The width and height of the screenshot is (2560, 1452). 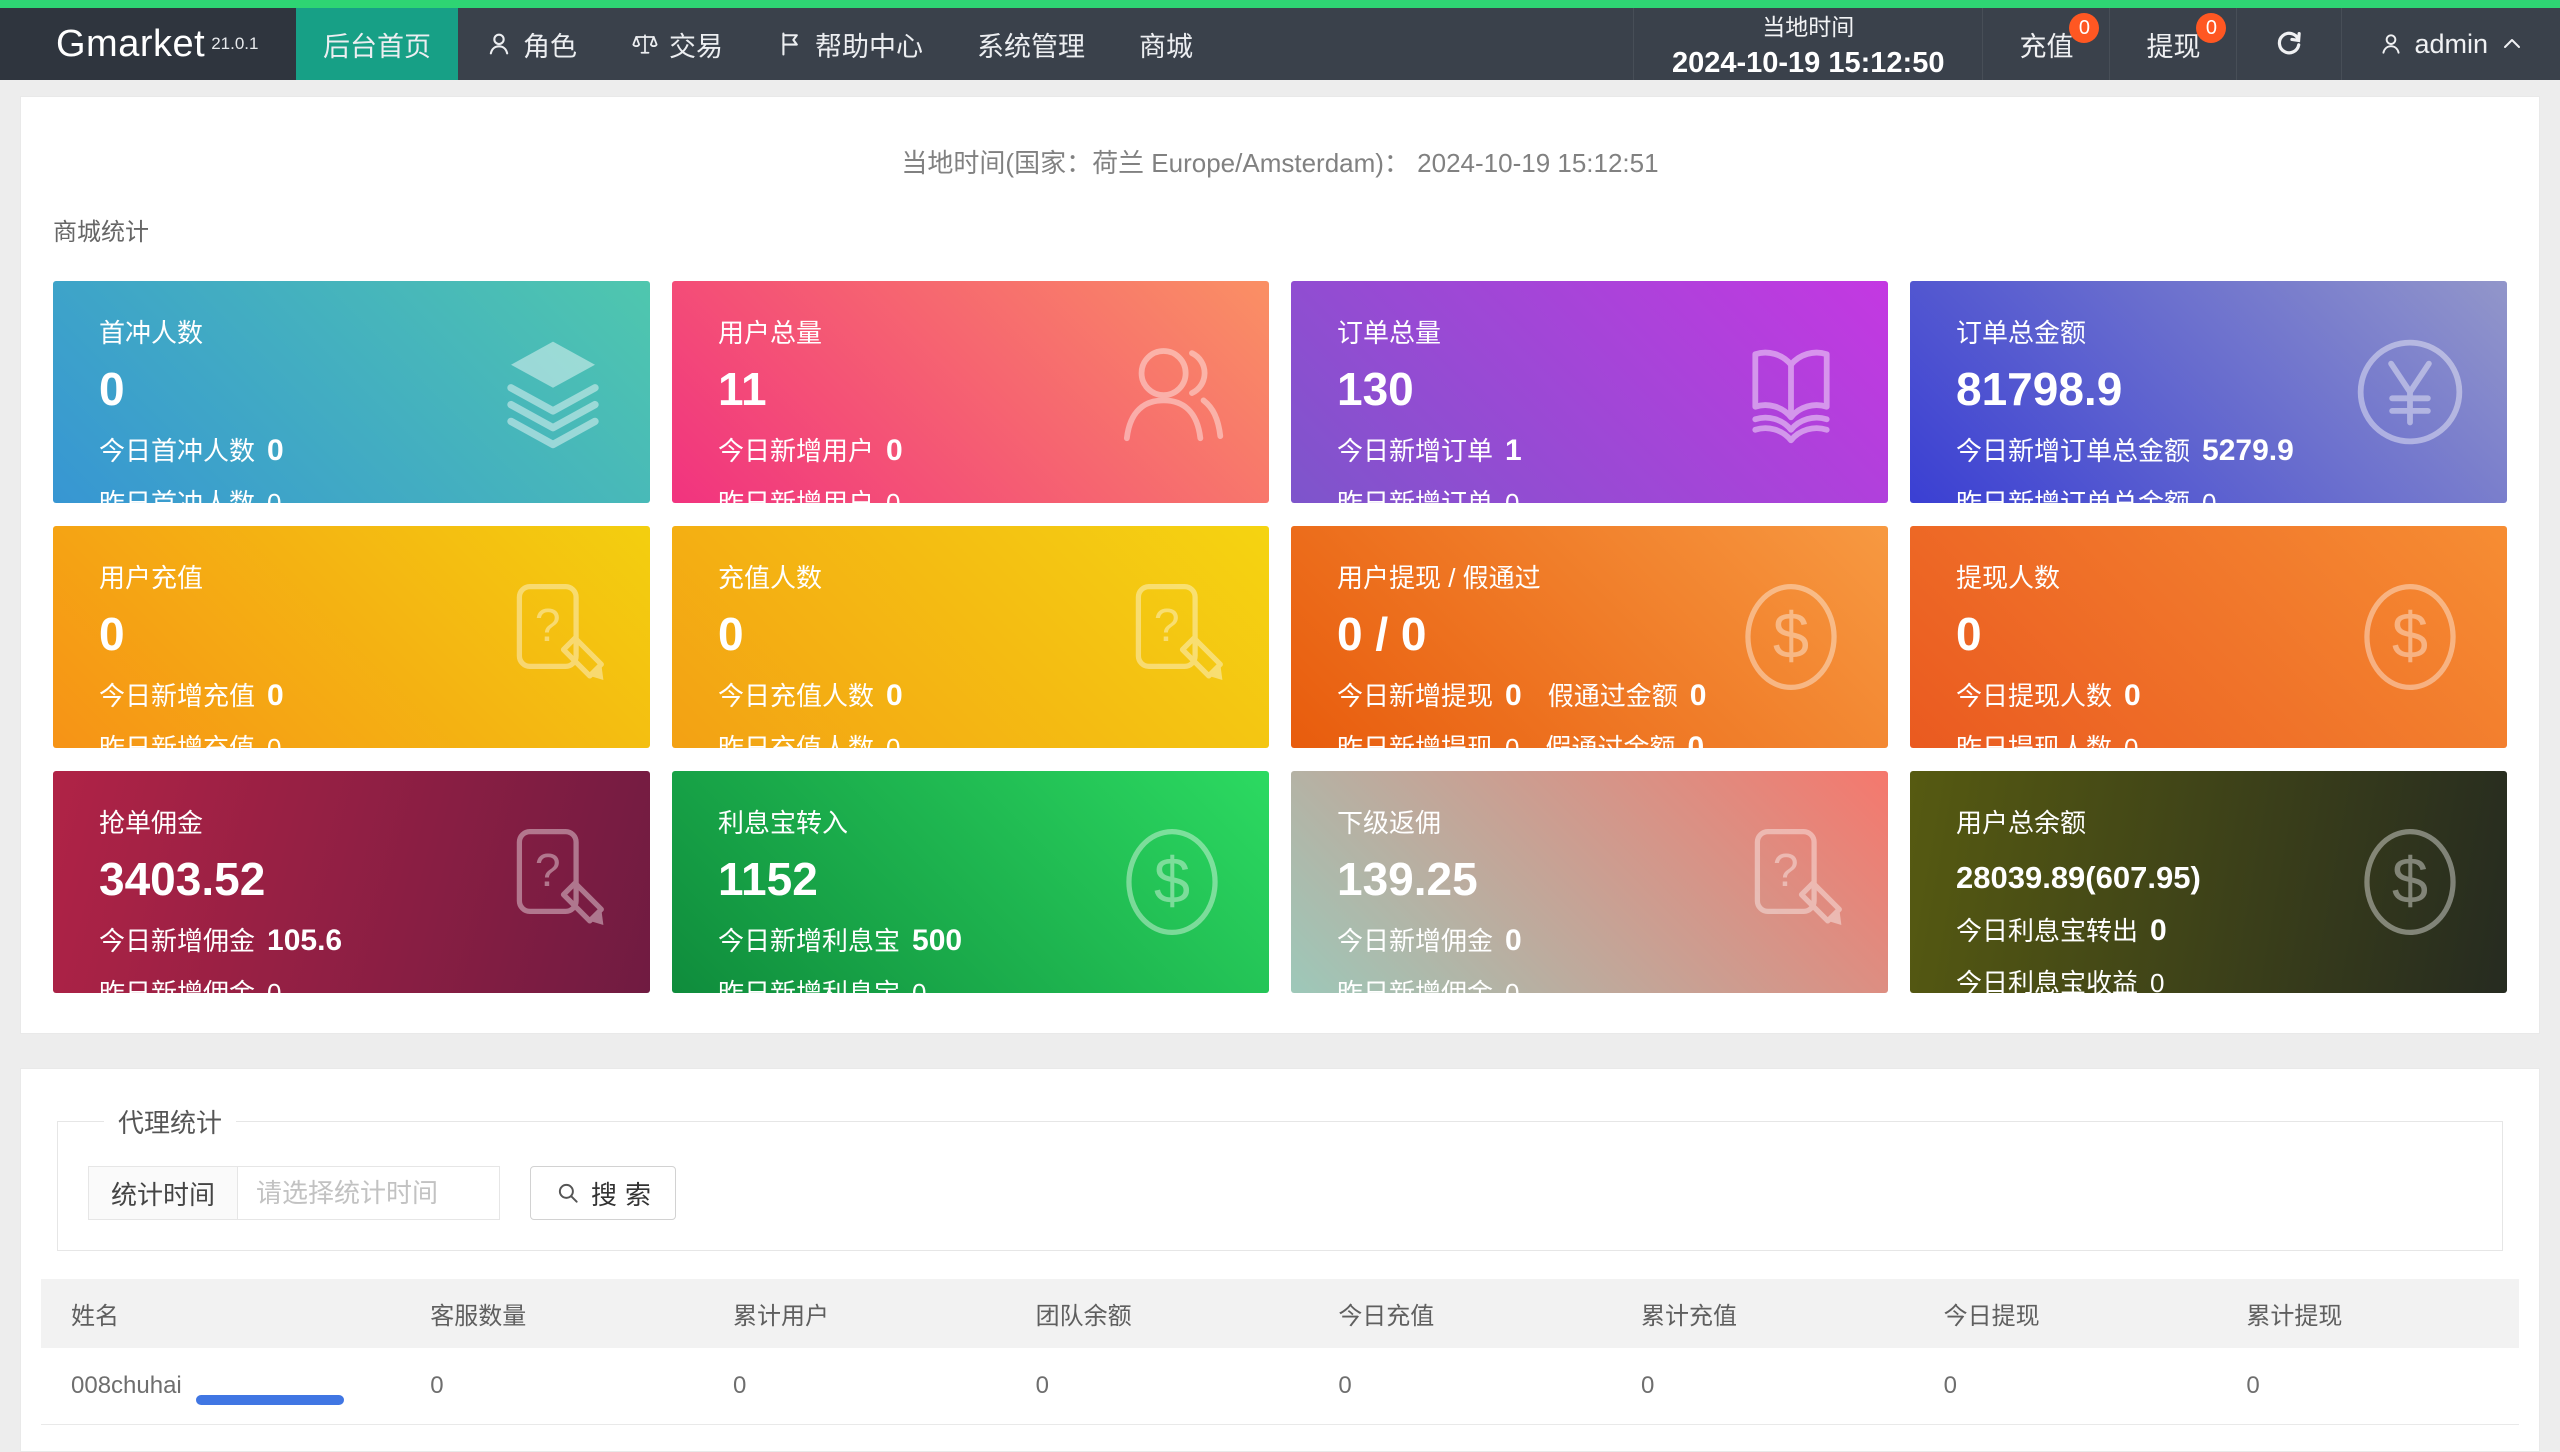 I want to click on stat-card-title: 用户提现 / 假通过, so click(x=1439, y=578).